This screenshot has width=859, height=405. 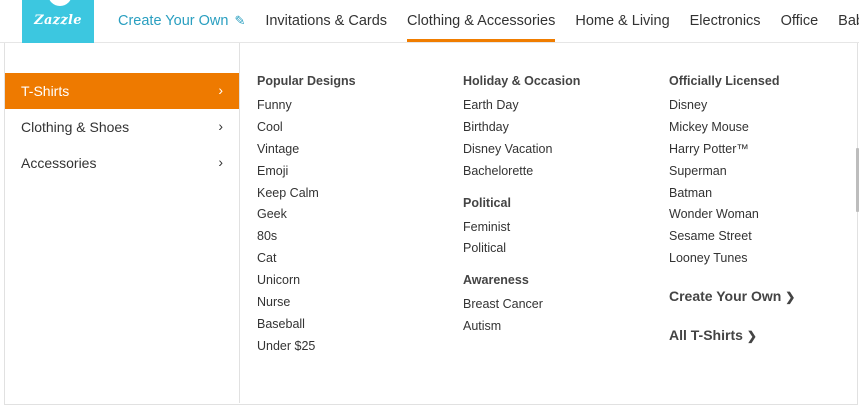 I want to click on menu-link: Superman, so click(x=732, y=172).